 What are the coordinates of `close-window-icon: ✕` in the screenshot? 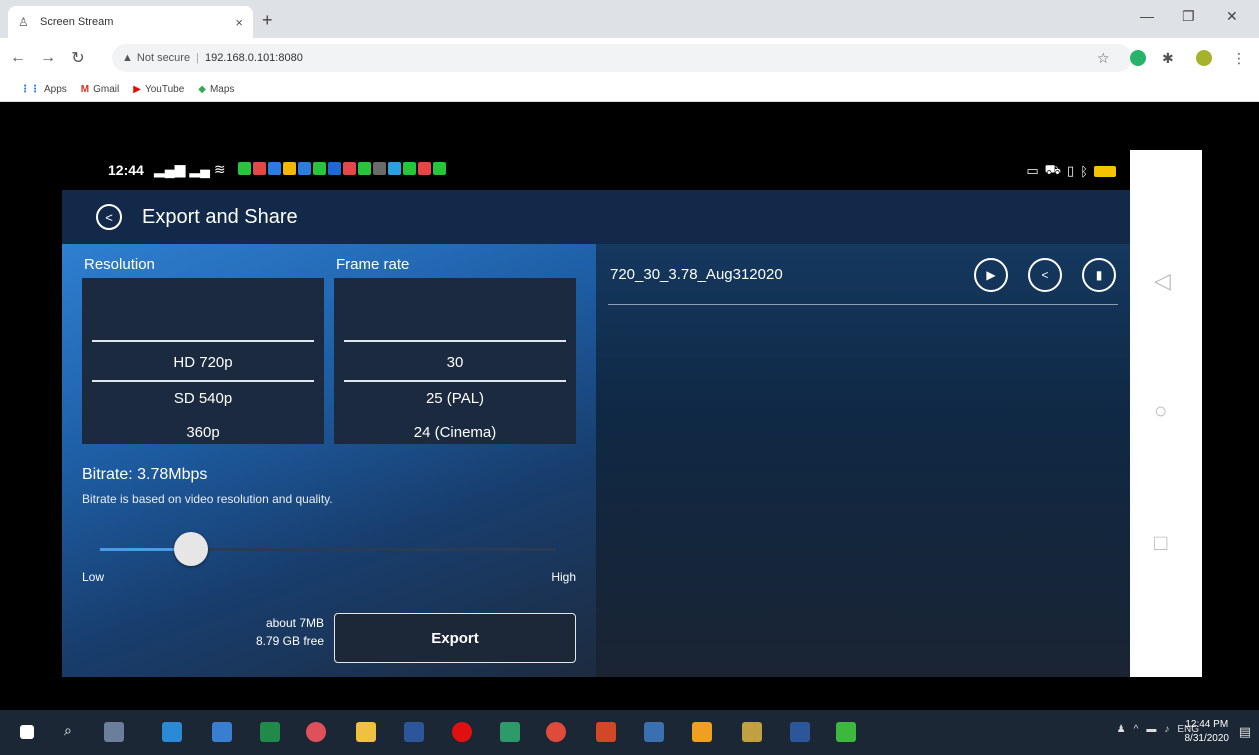 It's located at (1232, 16).